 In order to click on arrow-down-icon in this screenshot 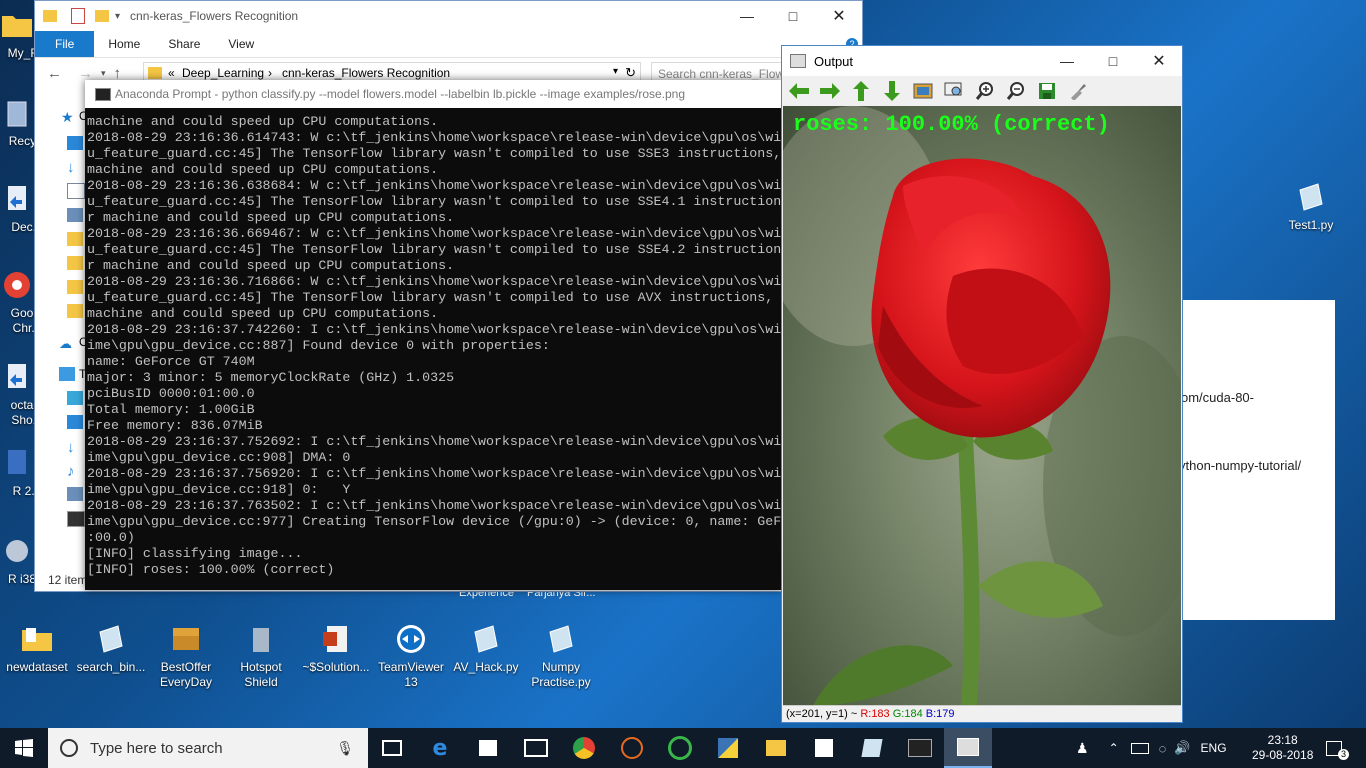, I will do `click(892, 91)`.